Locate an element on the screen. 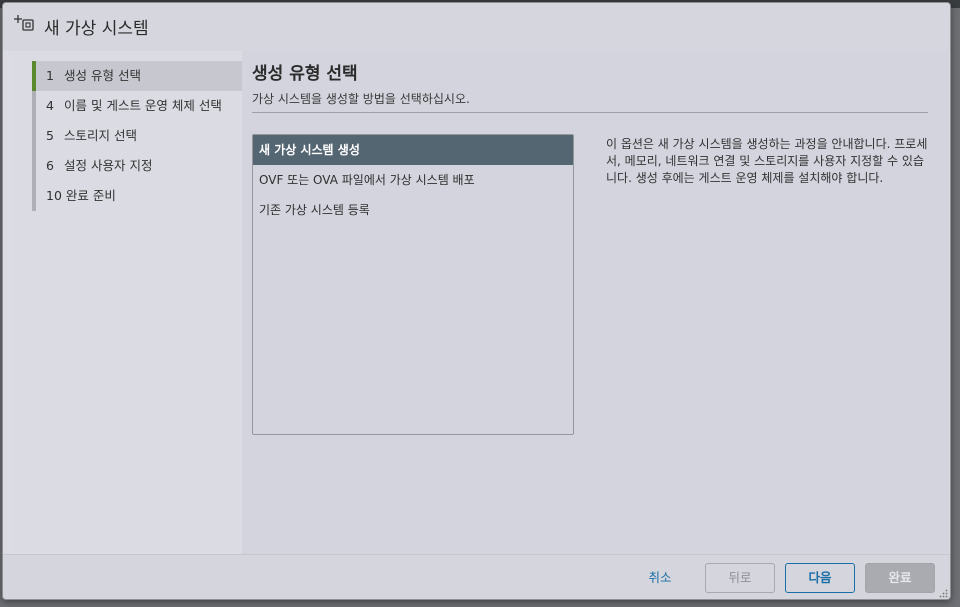 Image resolution: width=960 pixels, height=607 pixels. new-vm-icon is located at coordinates (24, 23).